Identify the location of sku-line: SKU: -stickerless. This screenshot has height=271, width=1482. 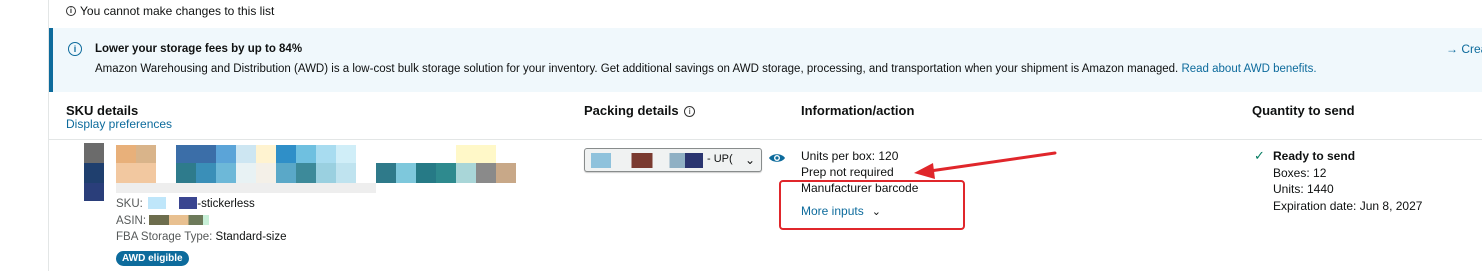
(201, 204).